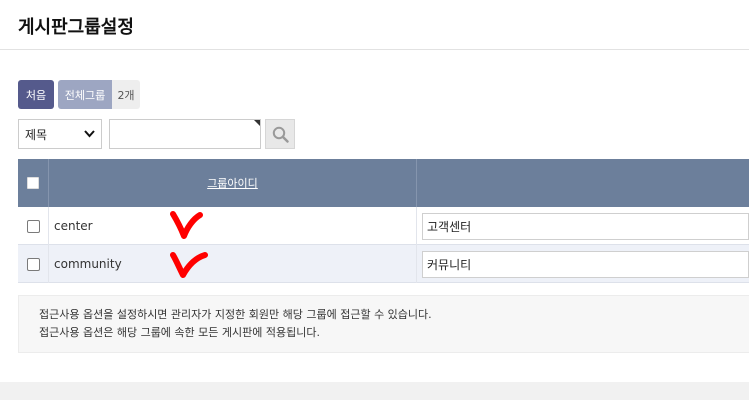 Image resolution: width=749 pixels, height=400 pixels. Describe the element at coordinates (88, 264) in the screenshot. I see `group-id-text: community` at that location.